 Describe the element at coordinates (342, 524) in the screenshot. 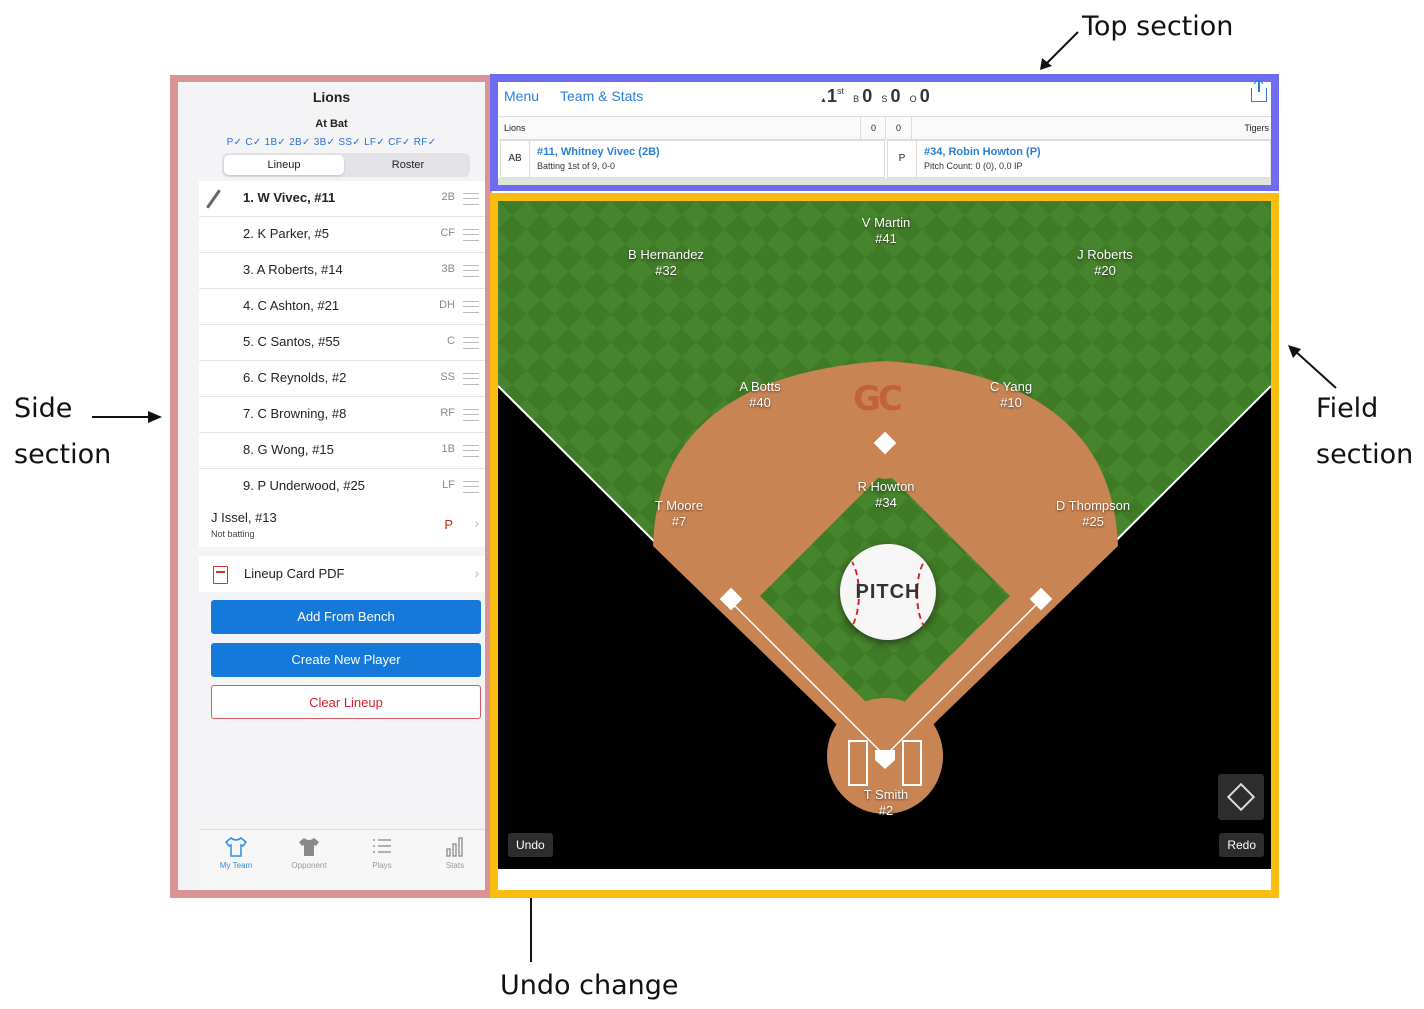

I see `bench-player-row: J Issel, #13 Not batting P ›` at that location.